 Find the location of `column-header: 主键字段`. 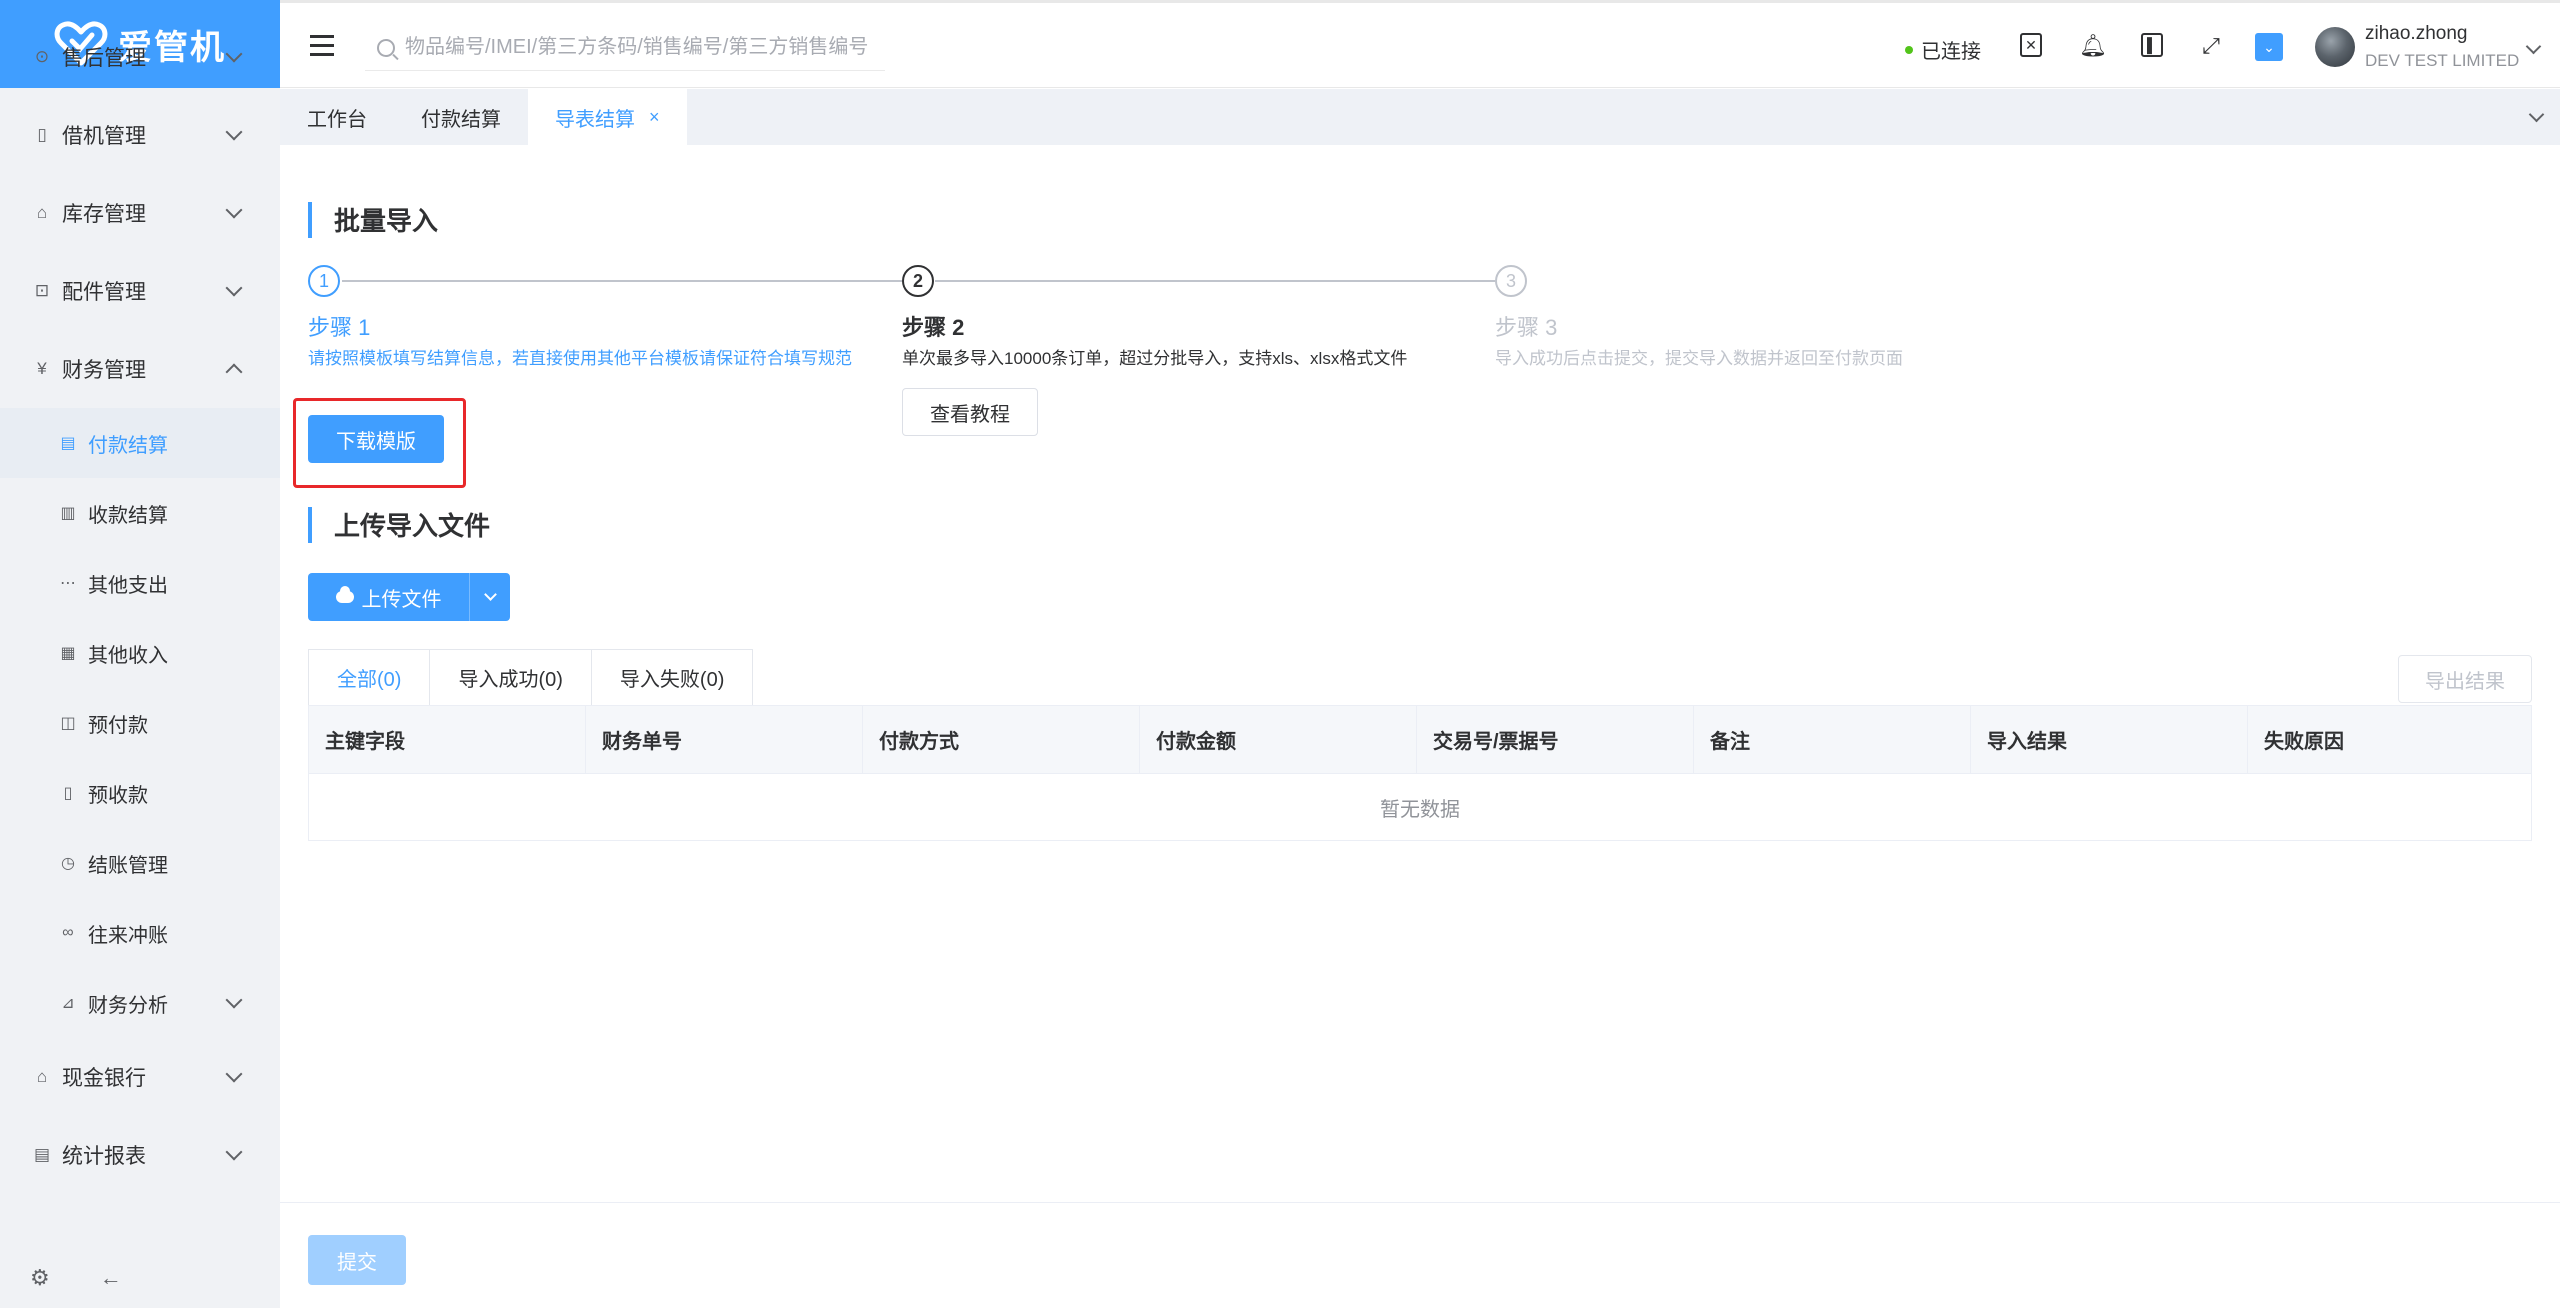

column-header: 主键字段 is located at coordinates (447, 739).